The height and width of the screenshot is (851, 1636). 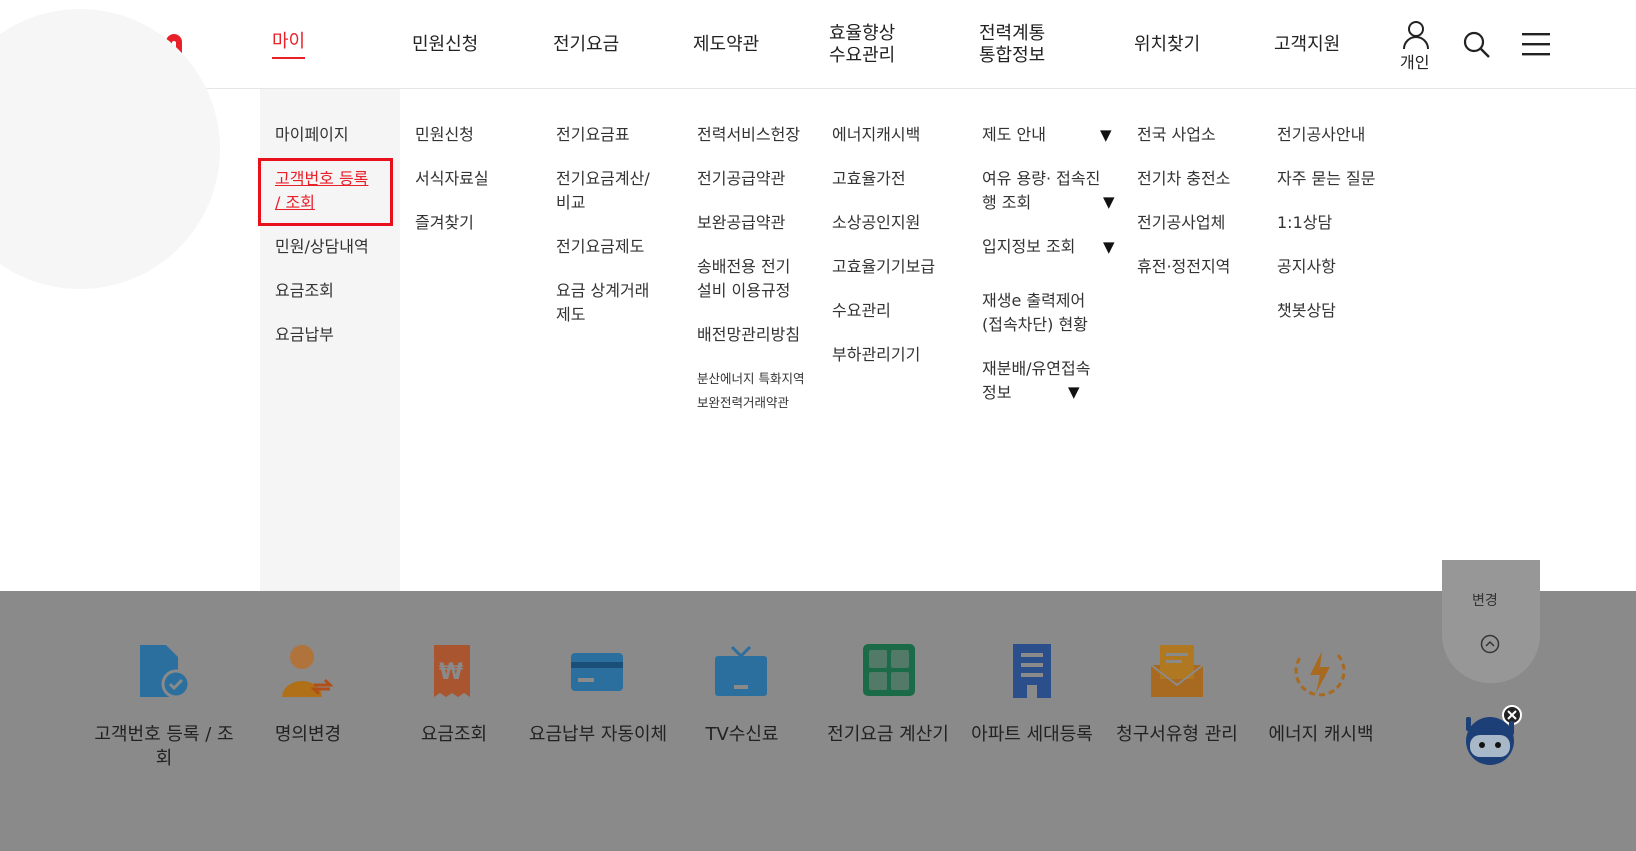 I want to click on gnb-support: 고객지원, so click(x=1307, y=44).